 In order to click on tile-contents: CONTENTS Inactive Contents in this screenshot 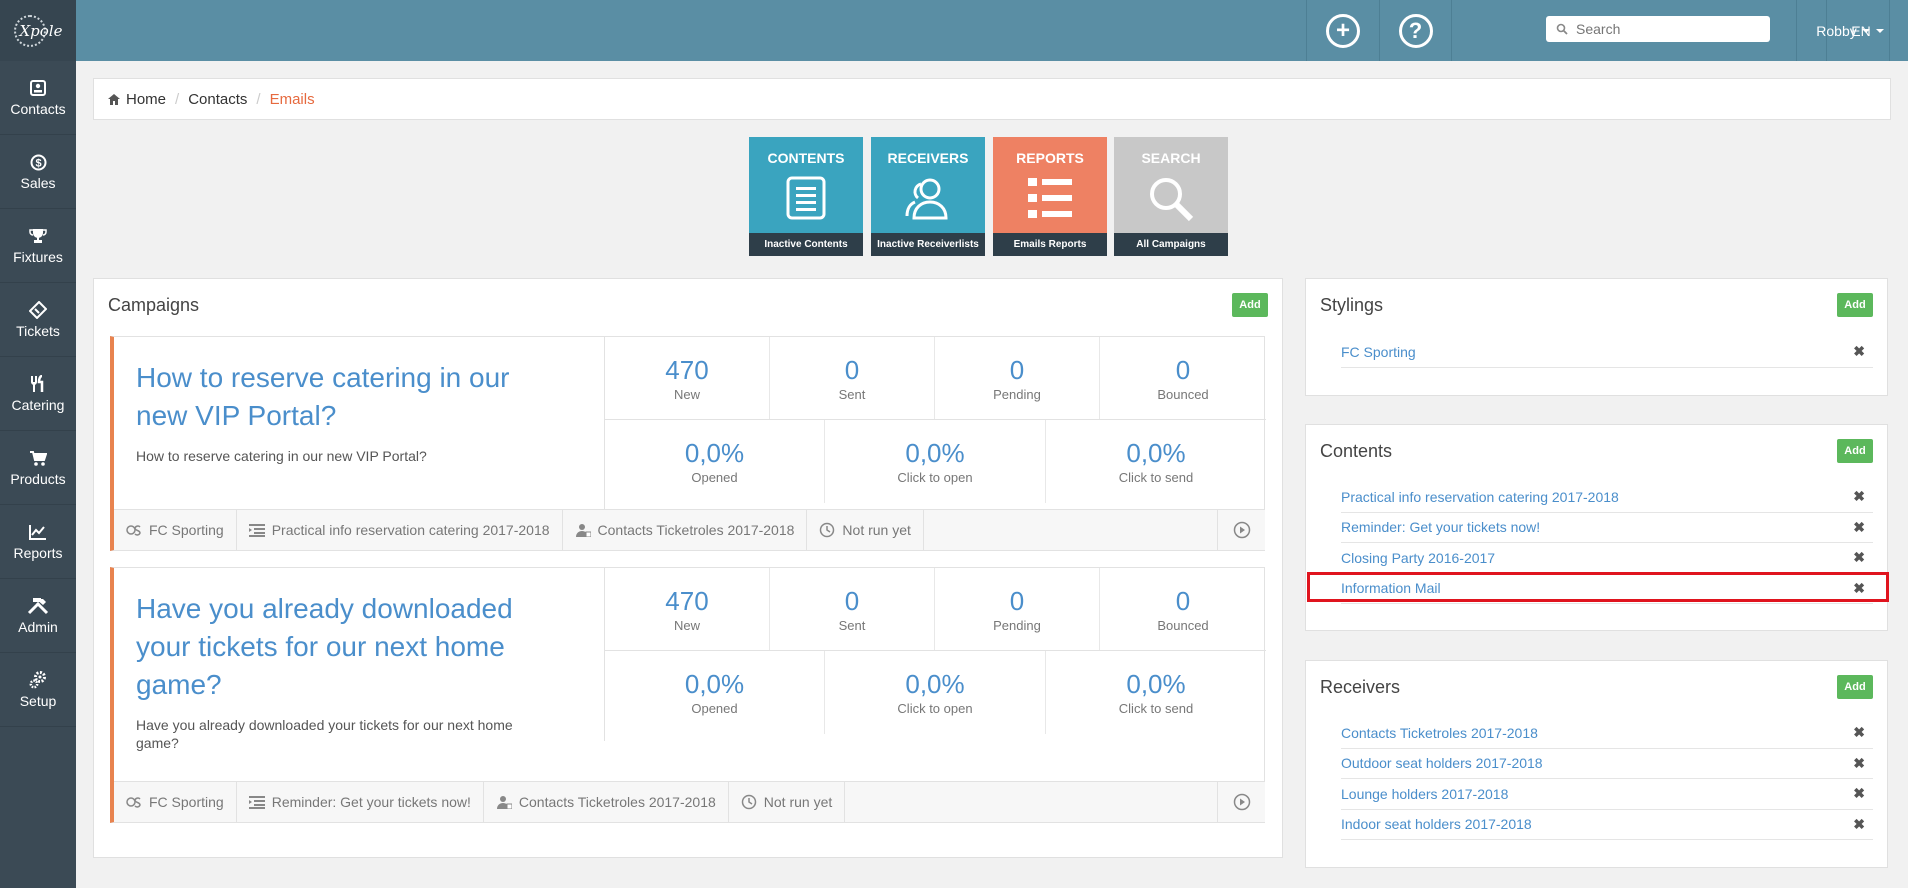, I will do `click(806, 196)`.